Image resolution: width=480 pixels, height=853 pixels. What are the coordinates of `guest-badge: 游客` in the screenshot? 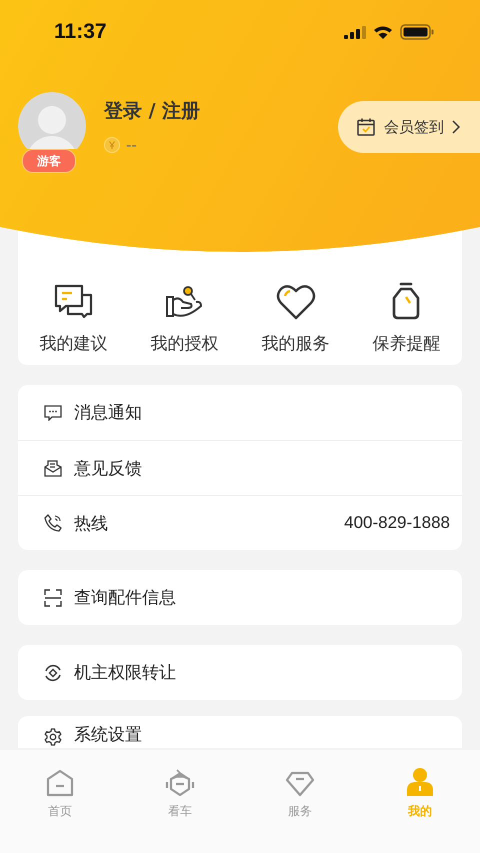 It's located at (49, 161).